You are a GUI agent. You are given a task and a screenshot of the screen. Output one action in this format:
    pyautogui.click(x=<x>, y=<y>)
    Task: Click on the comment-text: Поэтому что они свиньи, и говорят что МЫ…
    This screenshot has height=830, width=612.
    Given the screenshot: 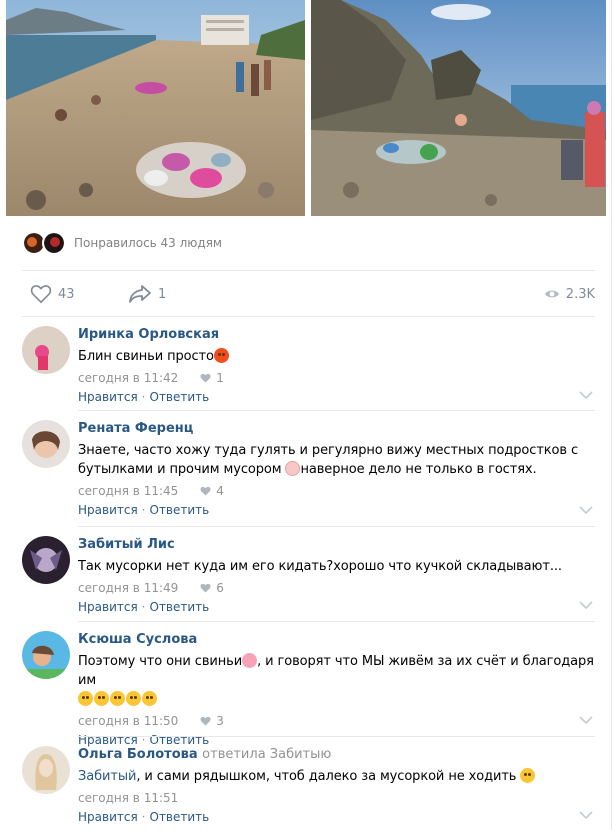 What is the action you would take?
    pyautogui.click(x=336, y=680)
    